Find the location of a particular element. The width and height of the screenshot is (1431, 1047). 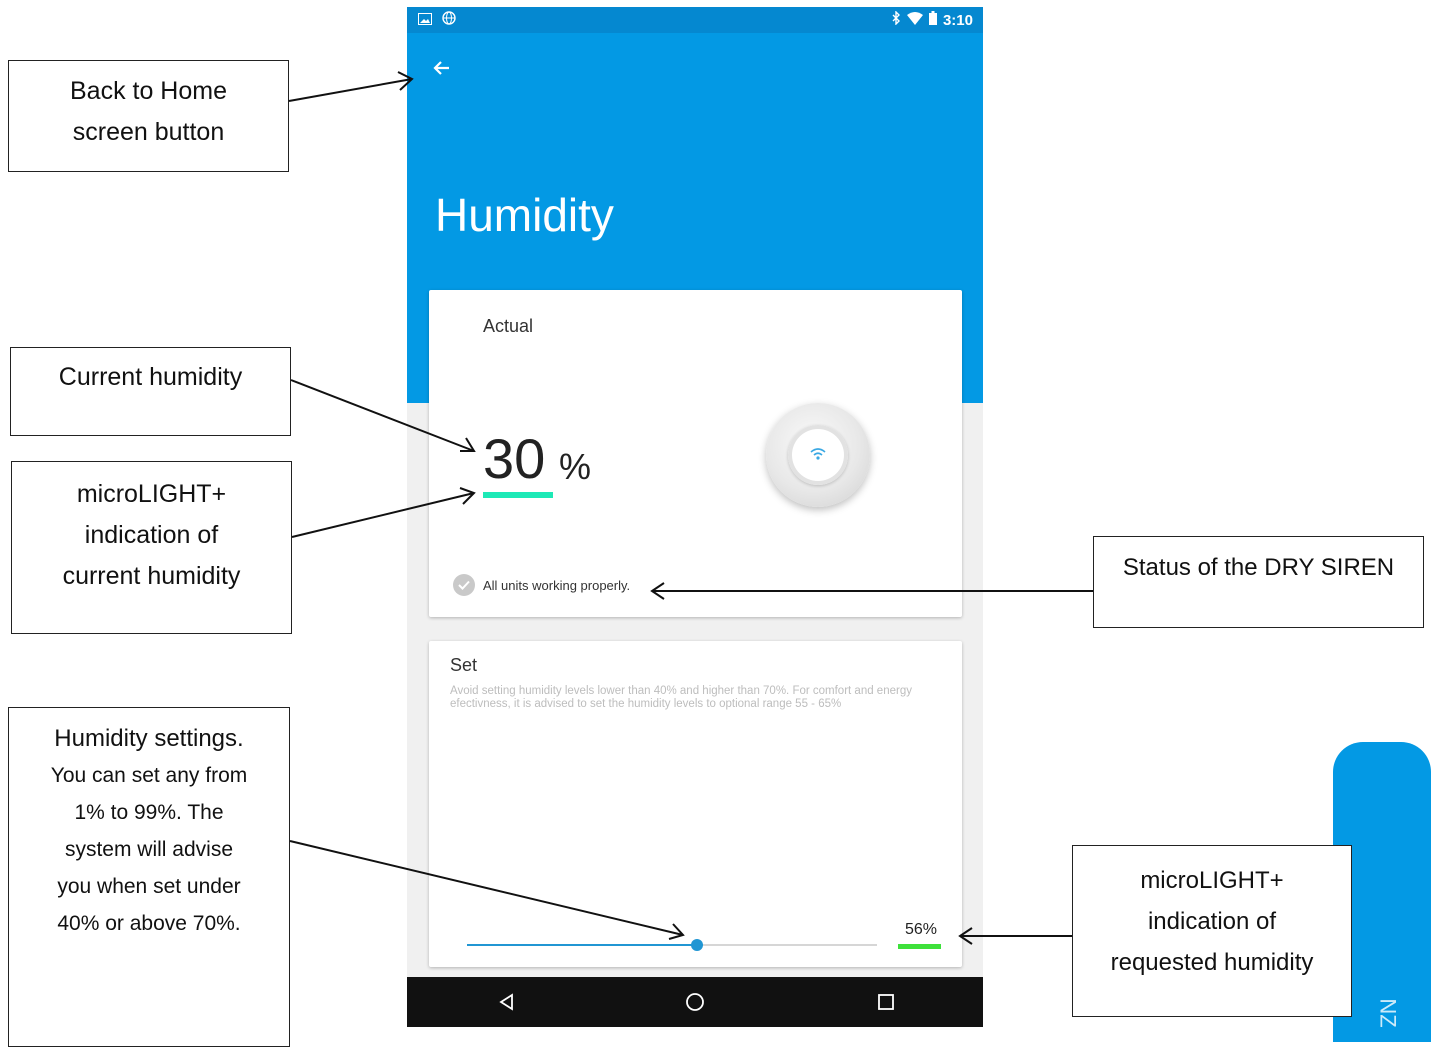

actual-label: Actual is located at coordinates (508, 326).